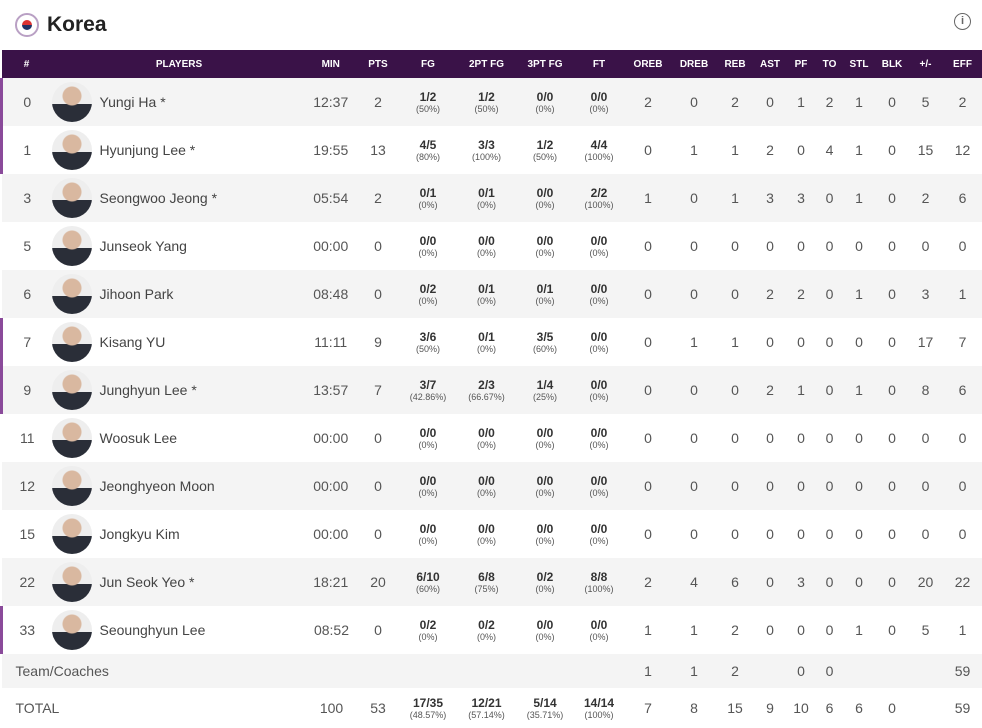 The height and width of the screenshot is (728, 982). I want to click on column-header: TO, so click(829, 64).